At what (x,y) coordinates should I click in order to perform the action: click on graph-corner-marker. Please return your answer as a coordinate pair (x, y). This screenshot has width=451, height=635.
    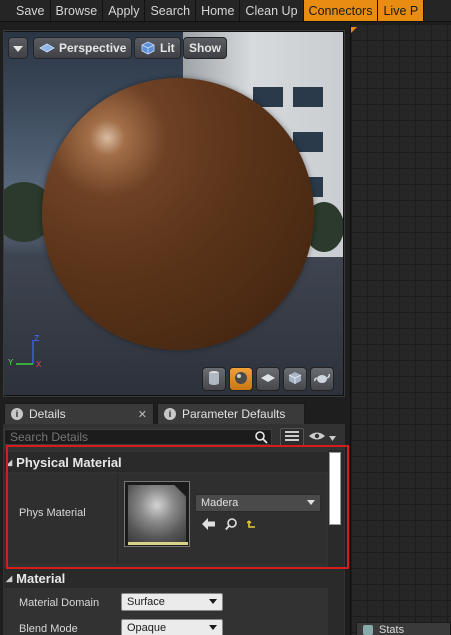
    Looking at the image, I should click on (354, 30).